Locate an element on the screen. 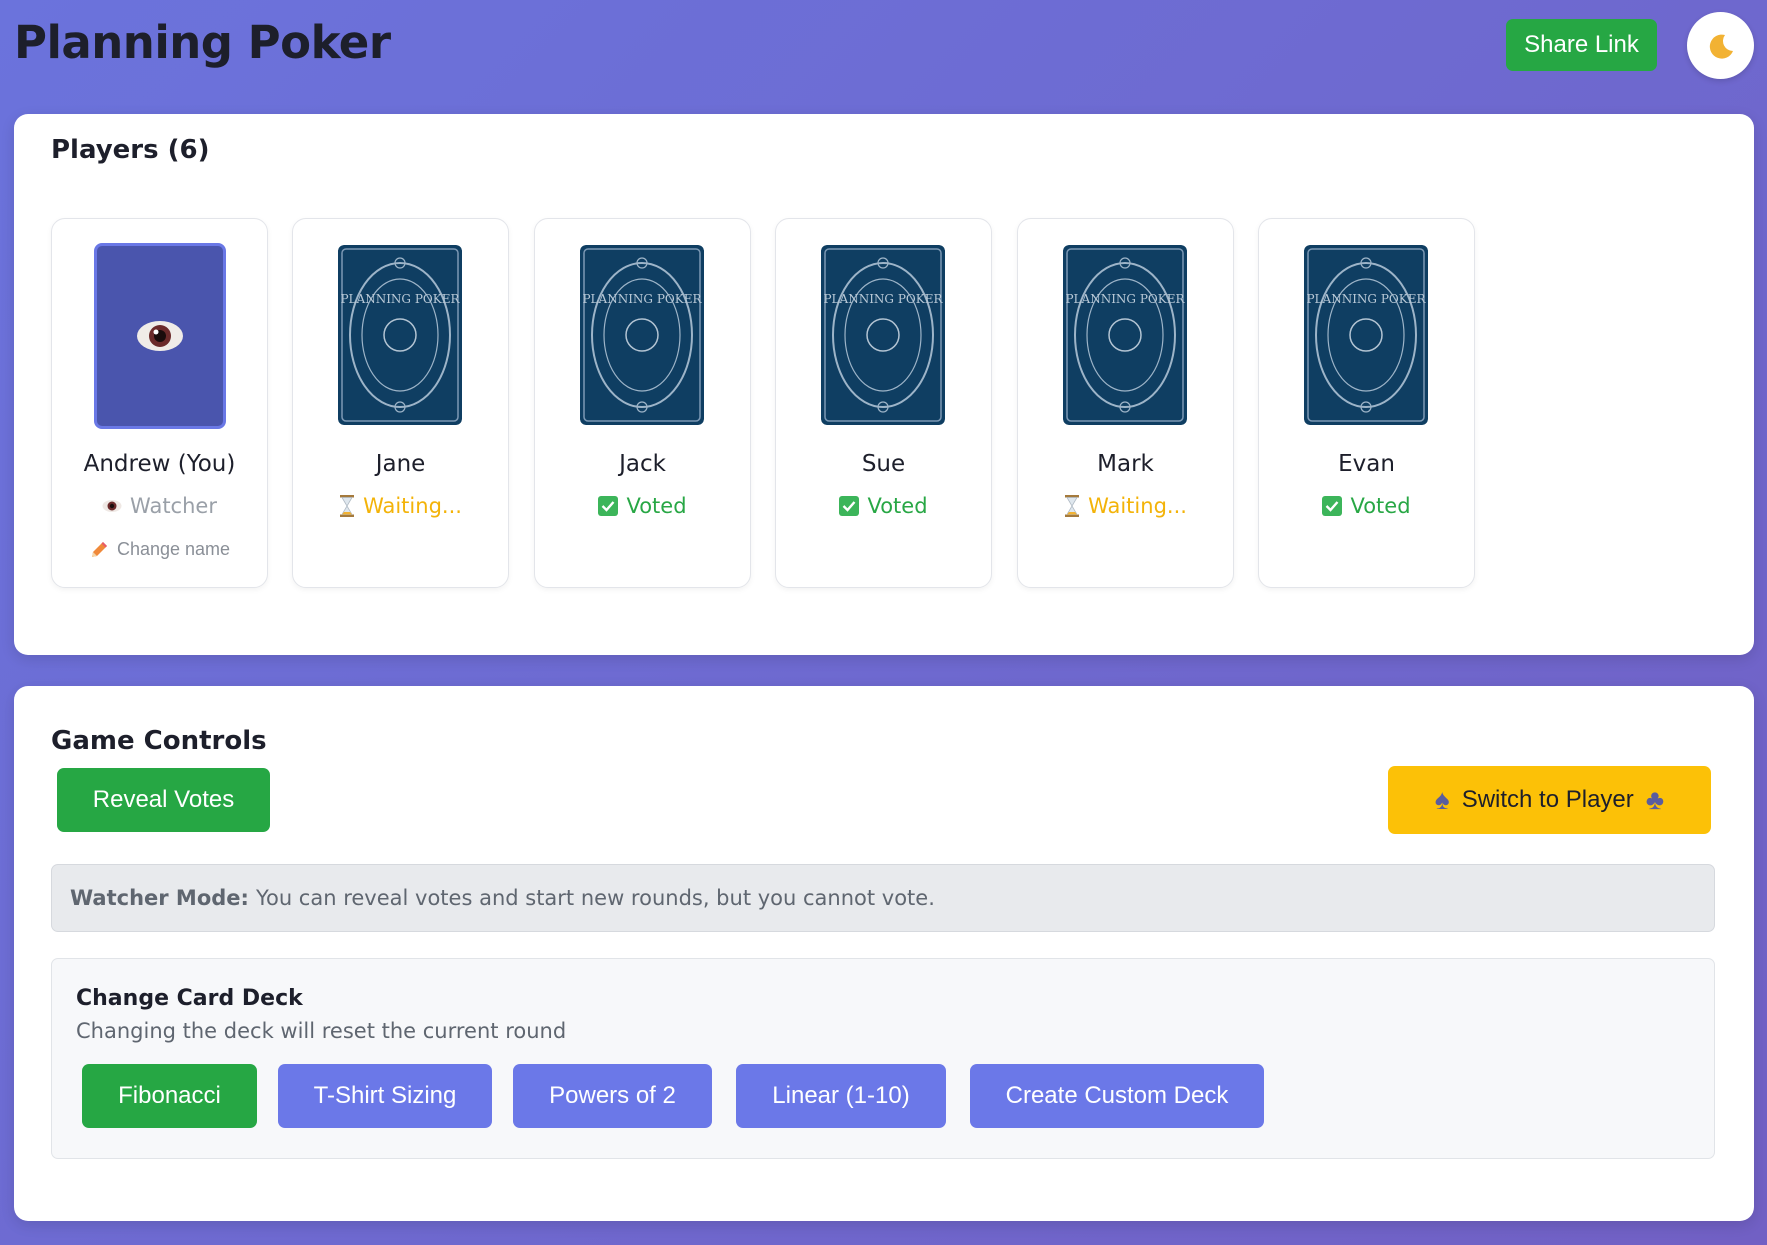 This screenshot has width=1767, height=1245. deck-option-fibonacci: Fibonacci is located at coordinates (169, 1096).